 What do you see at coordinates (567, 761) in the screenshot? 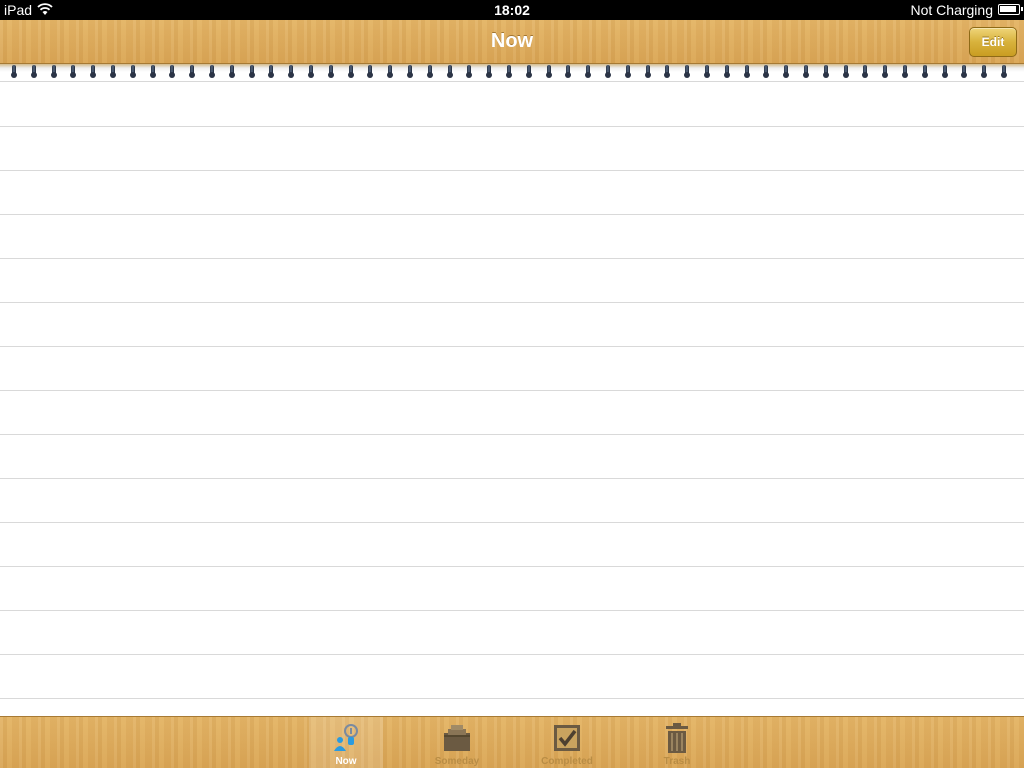
I see `tab-label: Completed` at bounding box center [567, 761].